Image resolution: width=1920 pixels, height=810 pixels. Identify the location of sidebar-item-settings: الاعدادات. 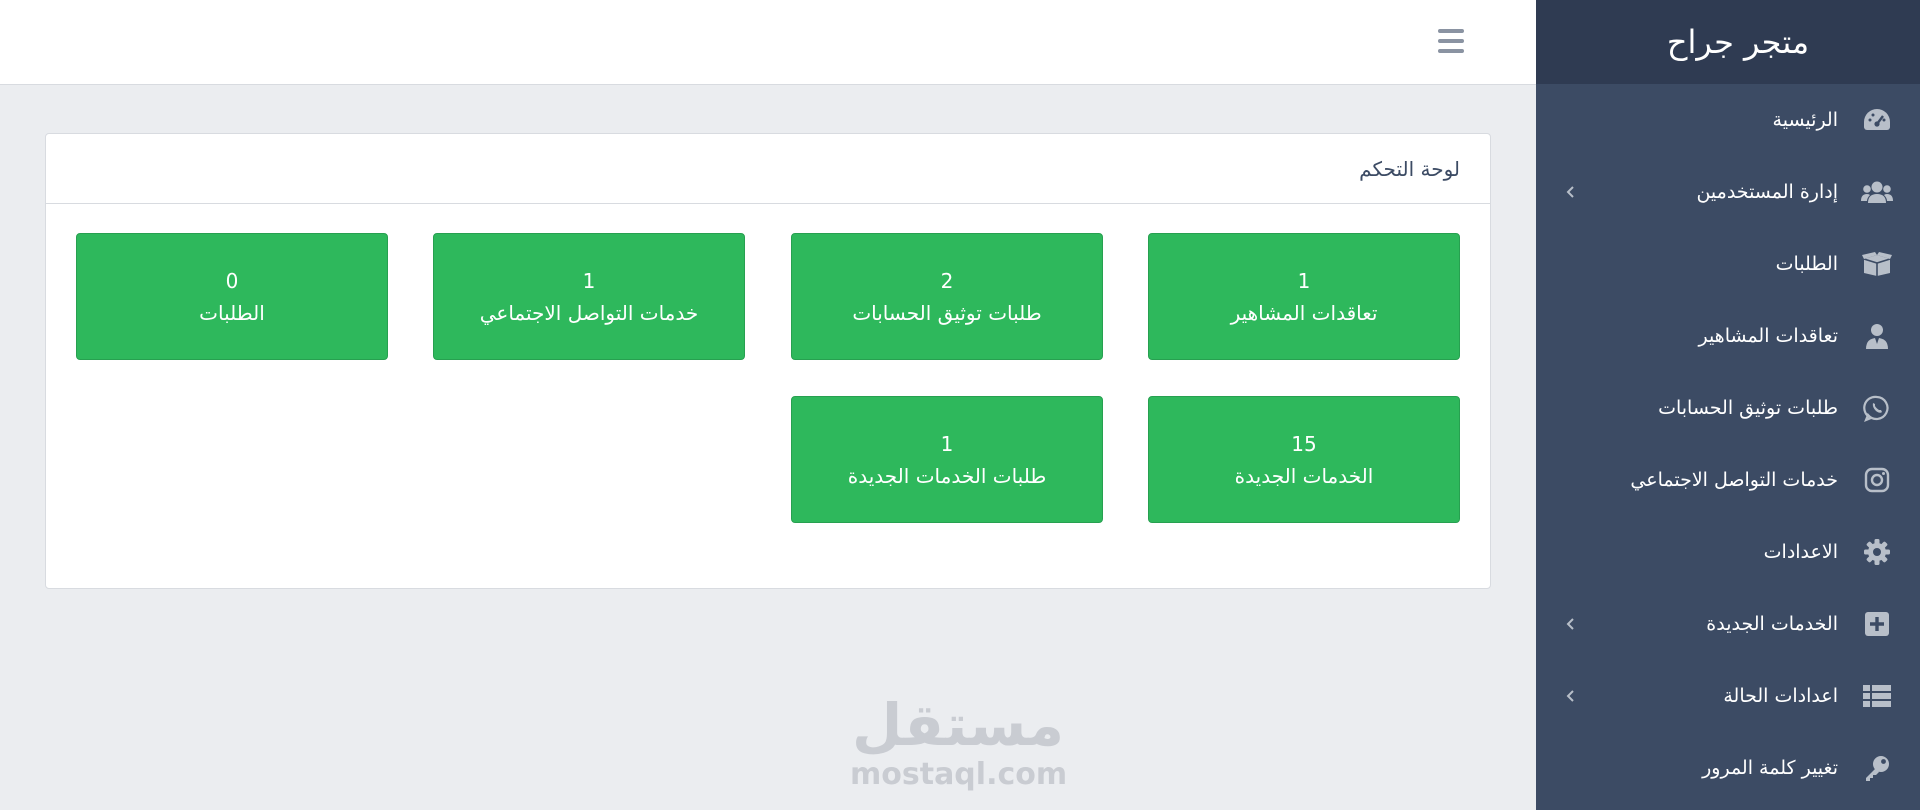
(1728, 552).